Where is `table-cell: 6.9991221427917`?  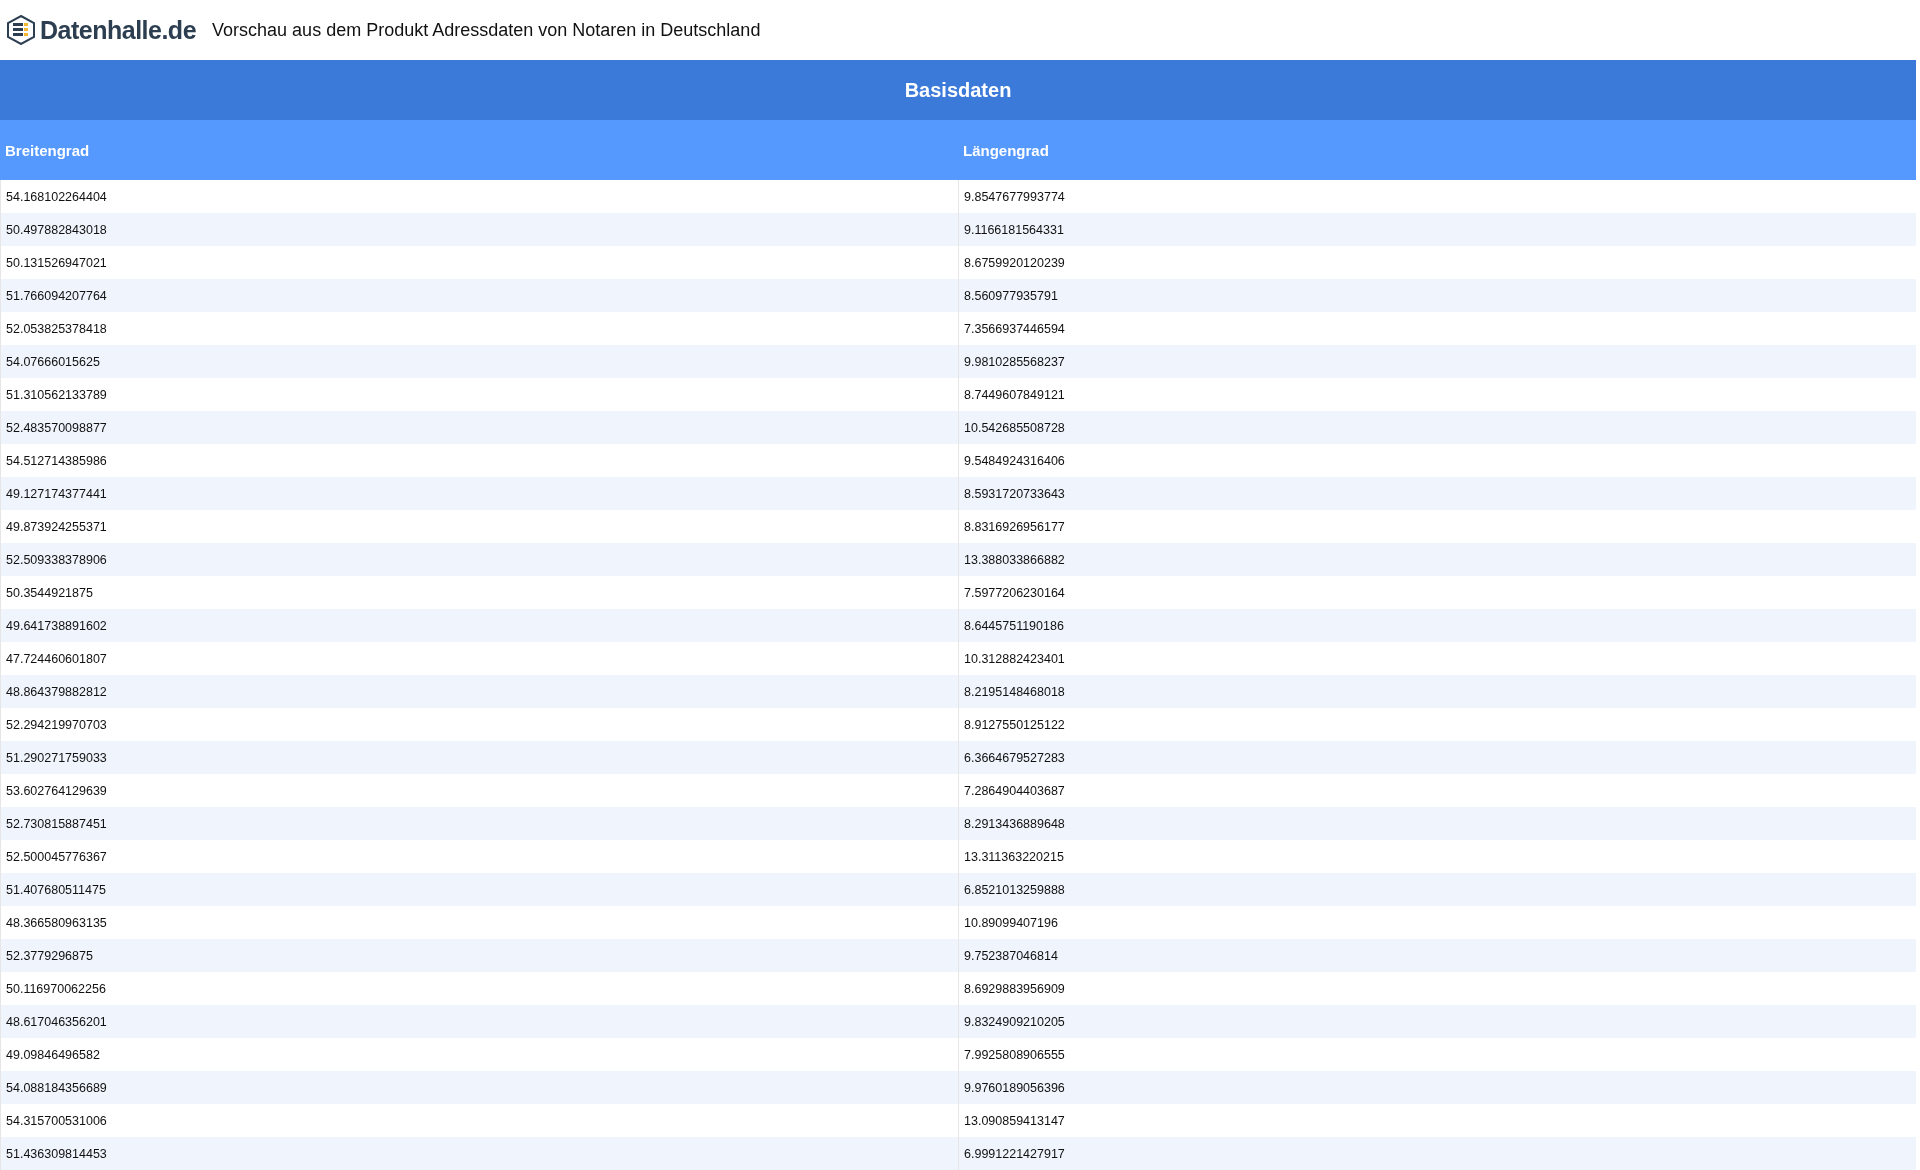 table-cell: 6.9991221427917 is located at coordinates (1437, 1153).